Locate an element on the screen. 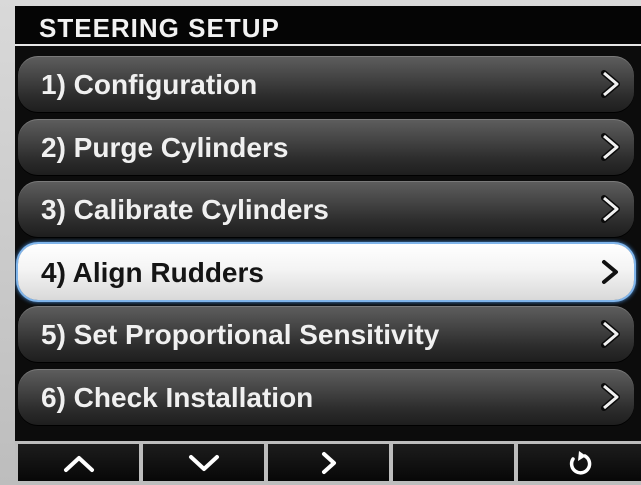 This screenshot has height=485, width=641. menu-item-label: 1) Configuration is located at coordinates (149, 84).